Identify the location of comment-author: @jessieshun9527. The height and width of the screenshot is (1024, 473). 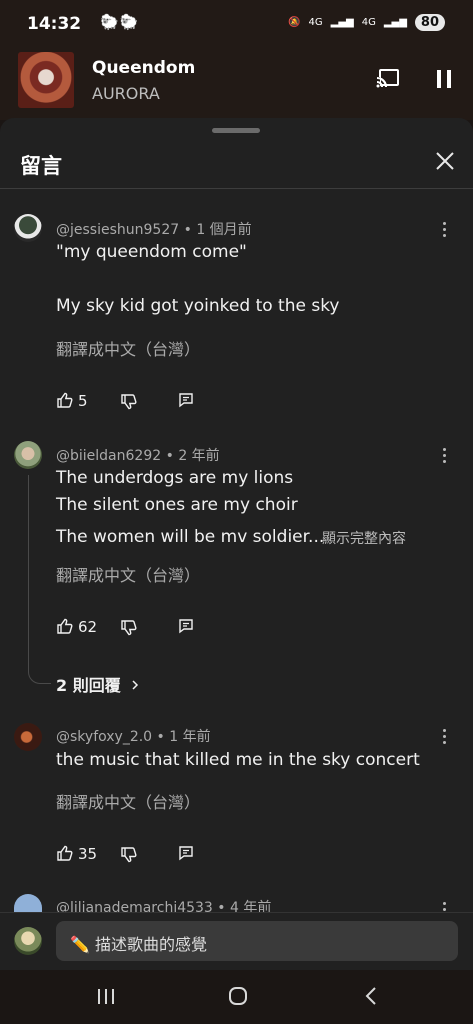
(117, 230).